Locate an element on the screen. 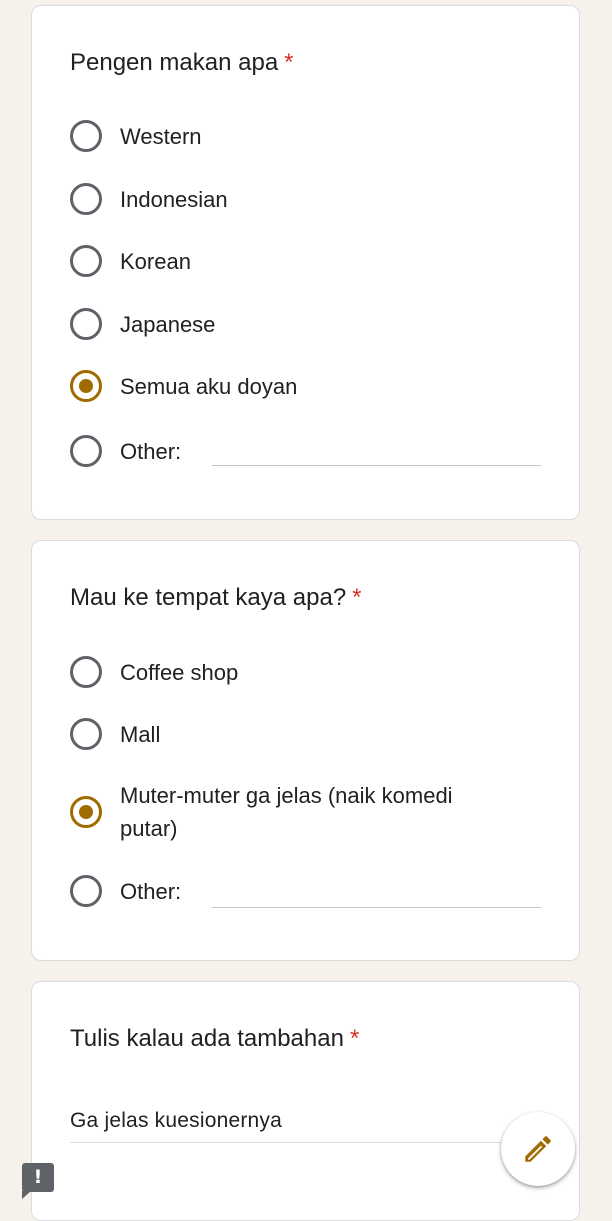  pencil-icon is located at coordinates (538, 1149).